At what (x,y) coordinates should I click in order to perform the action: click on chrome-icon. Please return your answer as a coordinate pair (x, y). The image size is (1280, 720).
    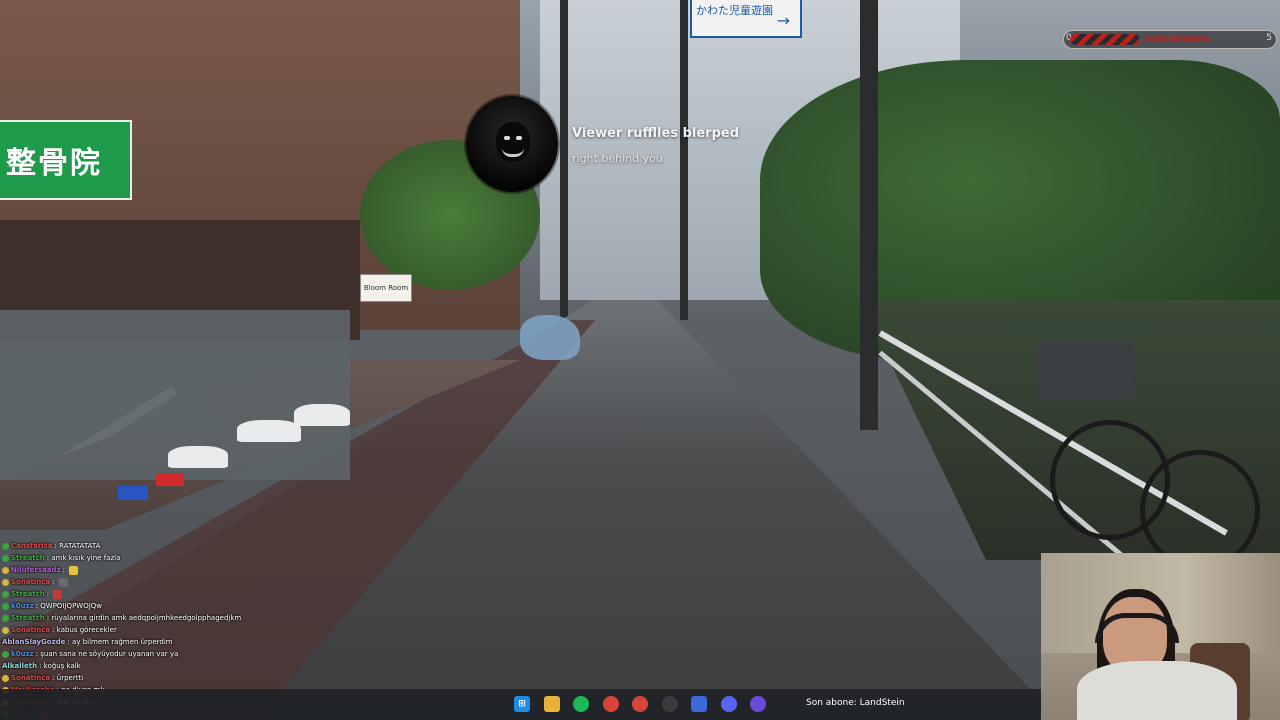
    Looking at the image, I should click on (610, 704).